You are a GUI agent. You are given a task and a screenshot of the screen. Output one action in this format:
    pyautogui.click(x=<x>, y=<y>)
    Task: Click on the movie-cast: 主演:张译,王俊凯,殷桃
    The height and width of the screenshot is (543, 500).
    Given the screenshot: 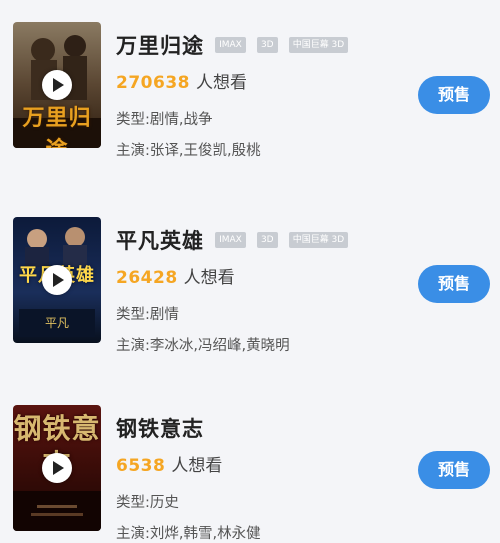 What is the action you would take?
    pyautogui.click(x=188, y=151)
    